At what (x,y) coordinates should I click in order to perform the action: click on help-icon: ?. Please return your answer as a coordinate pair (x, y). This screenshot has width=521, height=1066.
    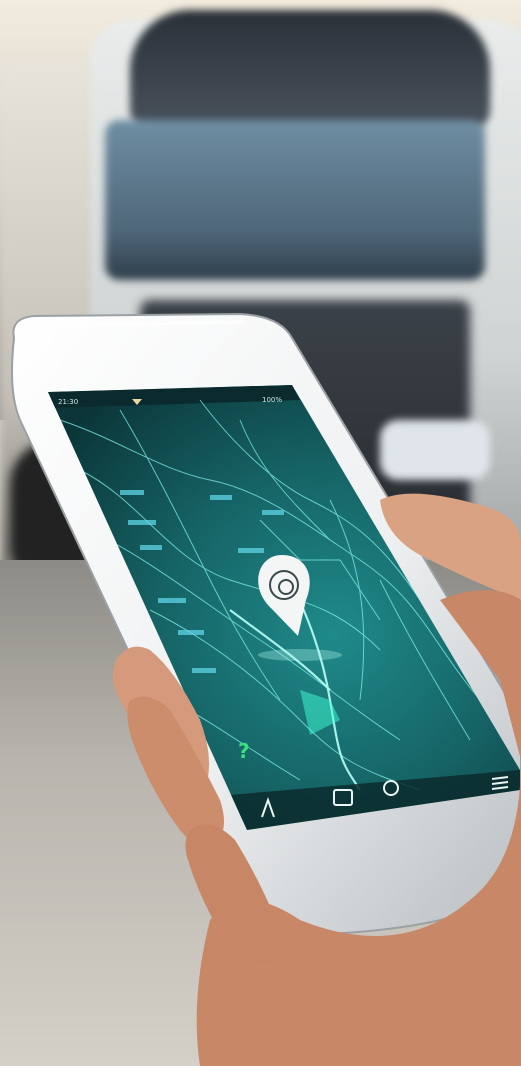
    Looking at the image, I should click on (244, 751).